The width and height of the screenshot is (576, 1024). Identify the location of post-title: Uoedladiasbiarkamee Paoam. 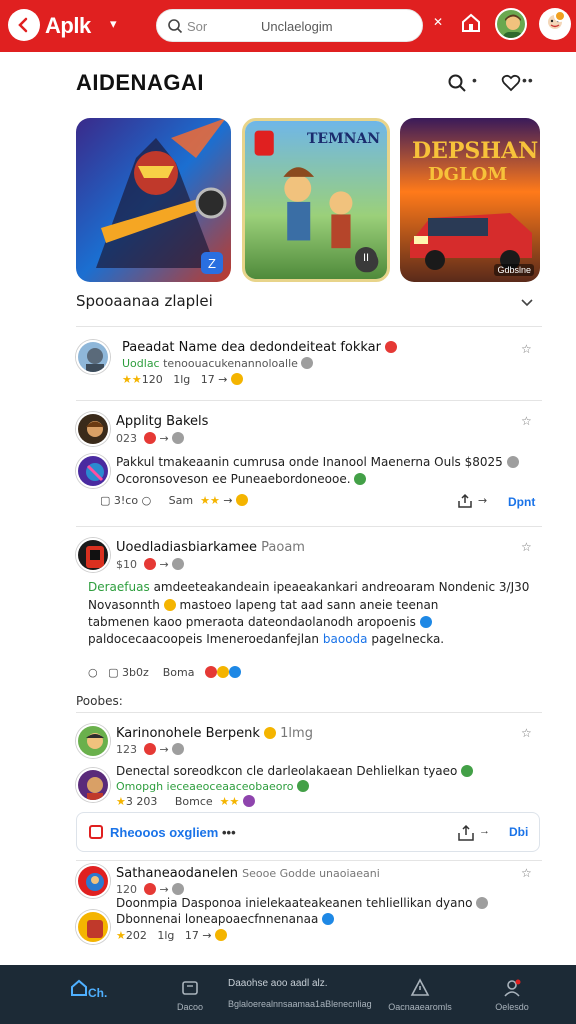
(210, 547).